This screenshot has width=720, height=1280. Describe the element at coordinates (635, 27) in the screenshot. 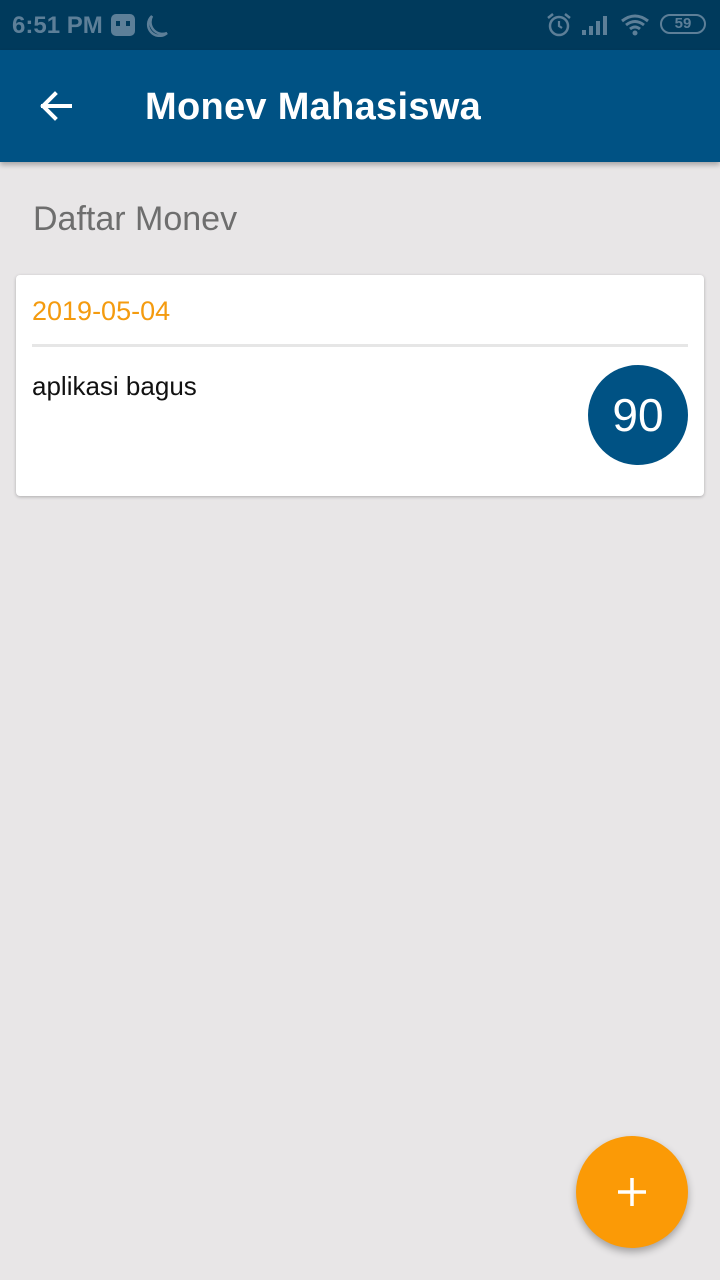

I see `wifi-icon` at that location.